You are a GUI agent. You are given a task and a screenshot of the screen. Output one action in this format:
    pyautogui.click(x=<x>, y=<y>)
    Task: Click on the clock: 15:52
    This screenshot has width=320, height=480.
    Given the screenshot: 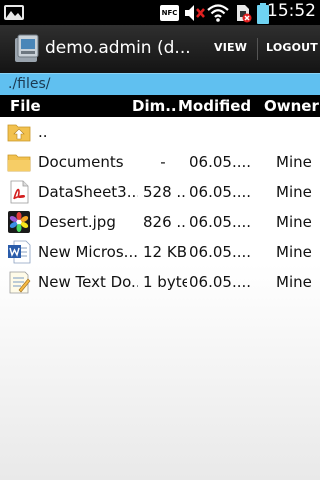 What is the action you would take?
    pyautogui.click(x=291, y=11)
    